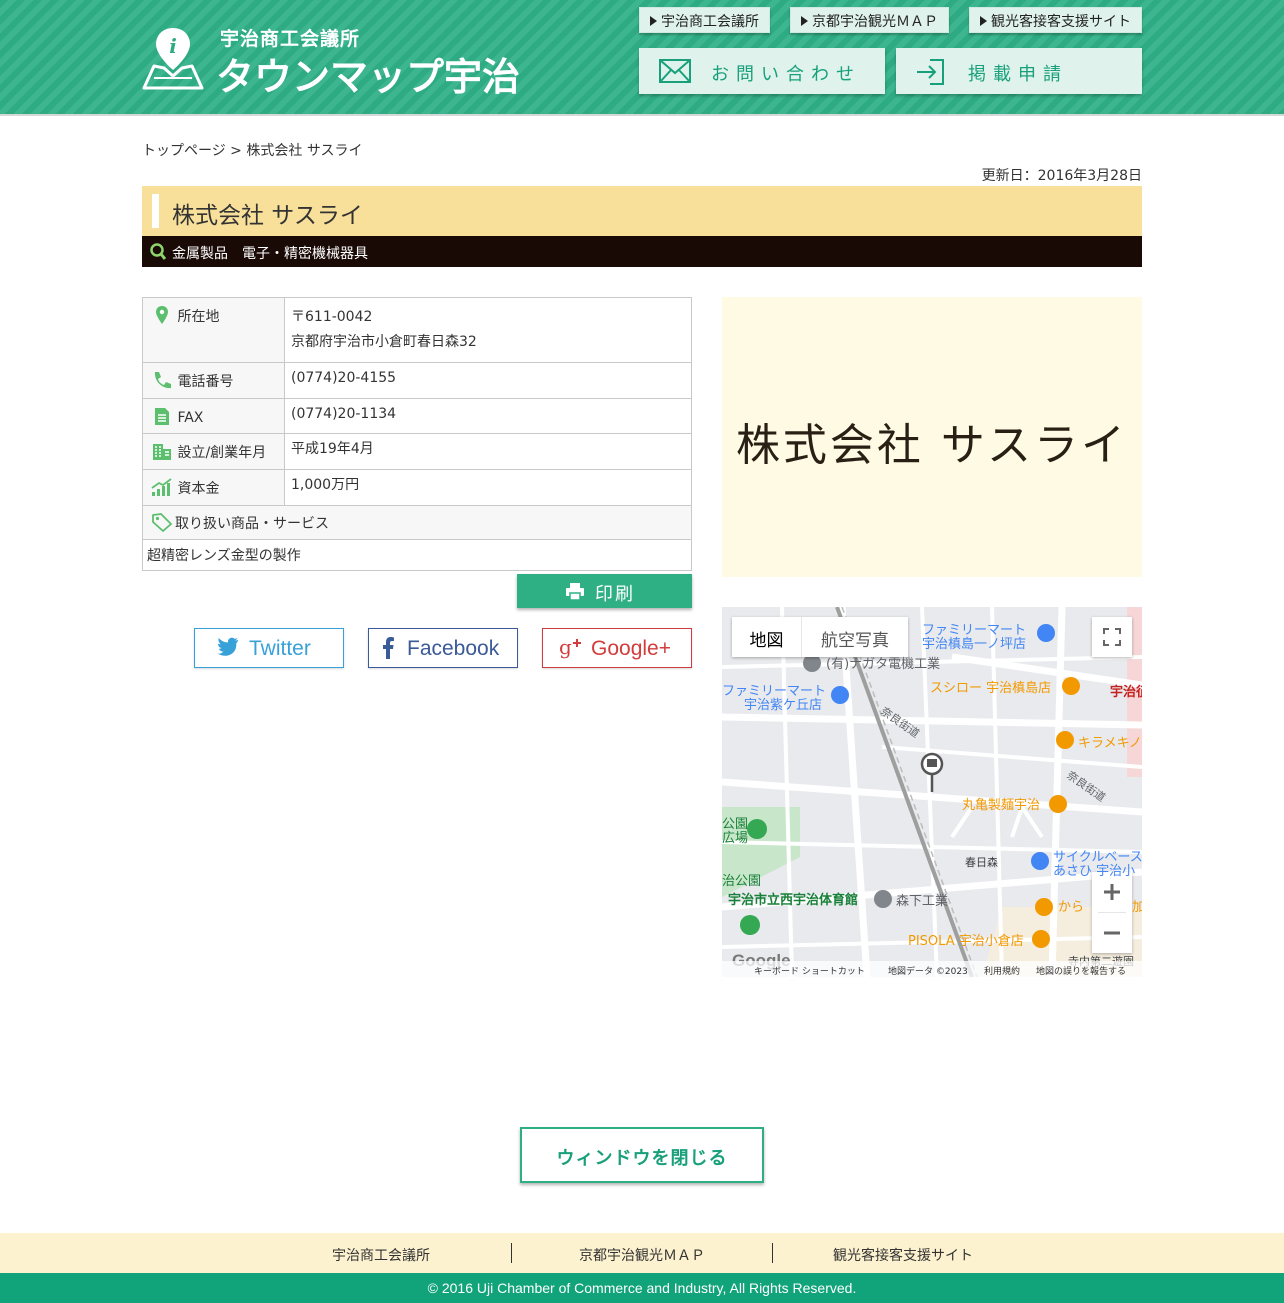 This screenshot has height=1303, width=1284. Describe the element at coordinates (162, 452) in the screenshot. I see `building-icon` at that location.